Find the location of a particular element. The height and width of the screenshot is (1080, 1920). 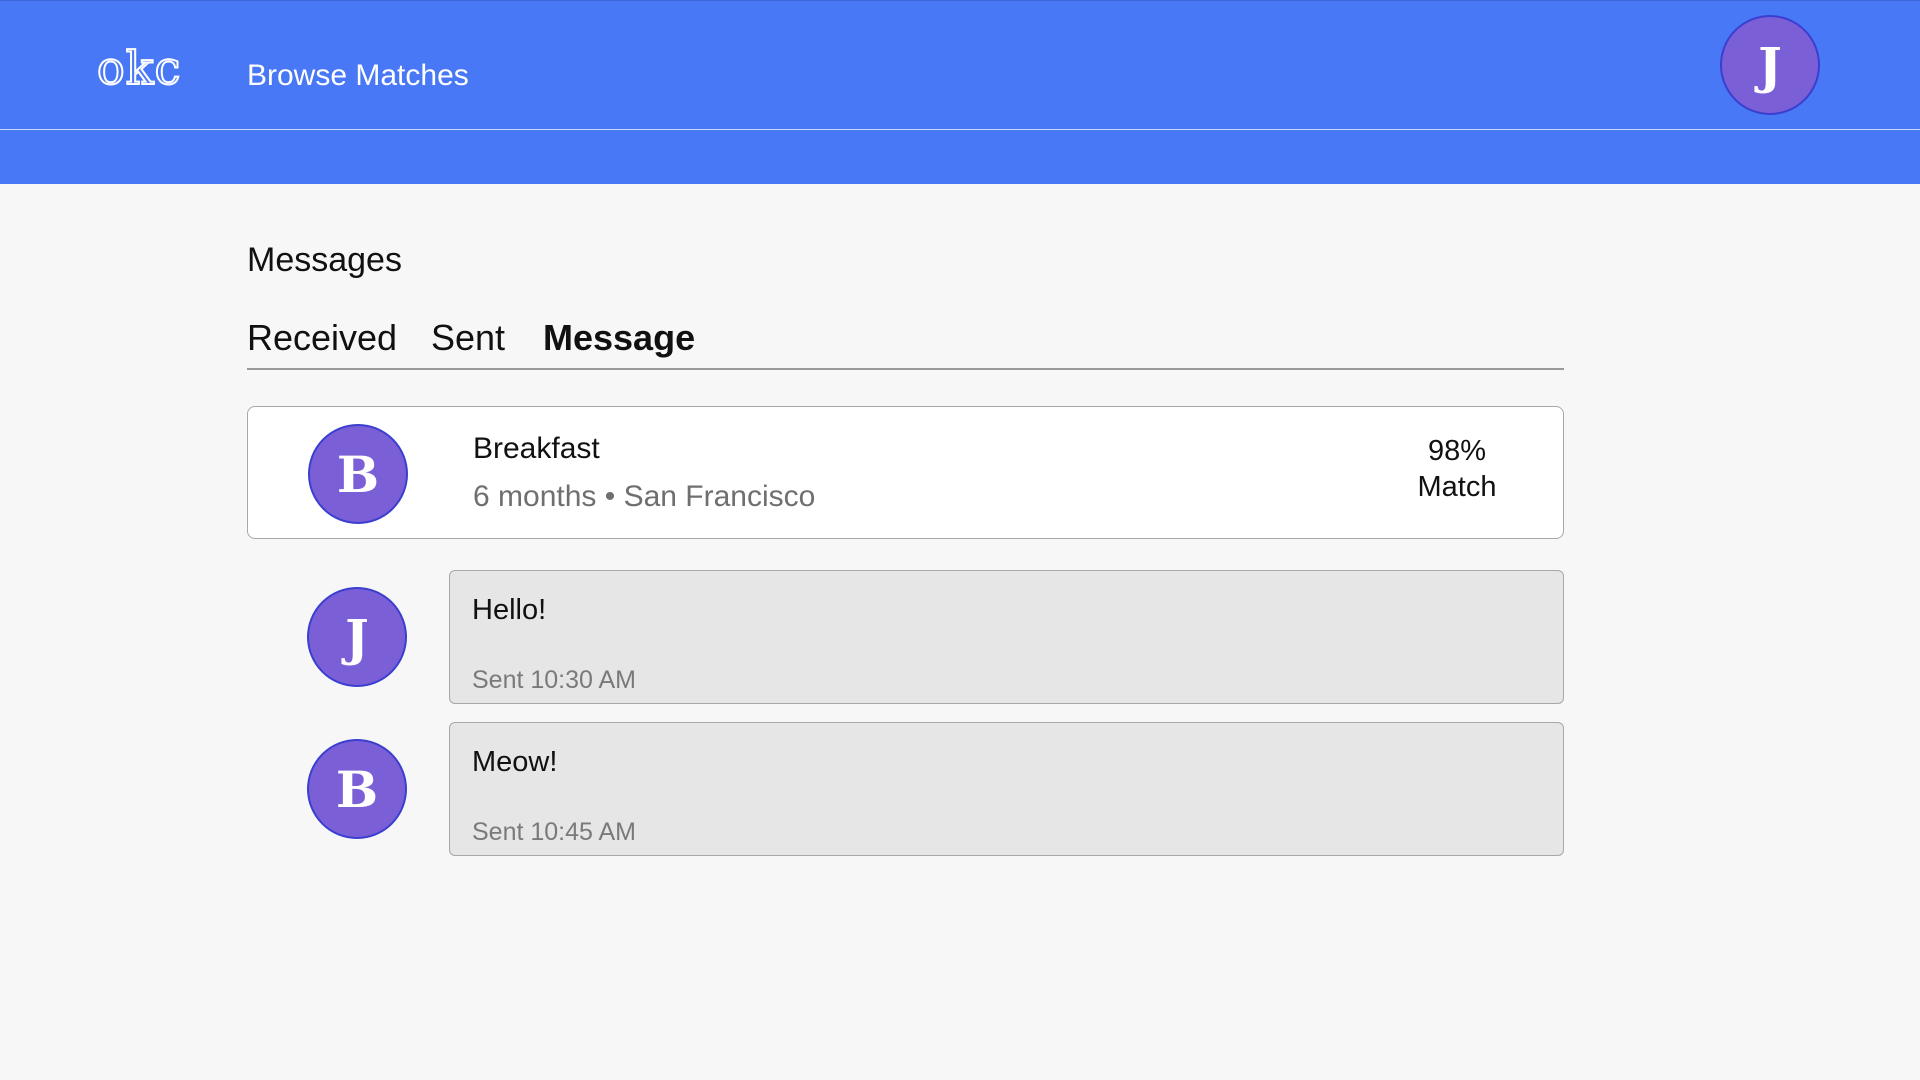

match-percent-label: Match is located at coordinates (1457, 487).